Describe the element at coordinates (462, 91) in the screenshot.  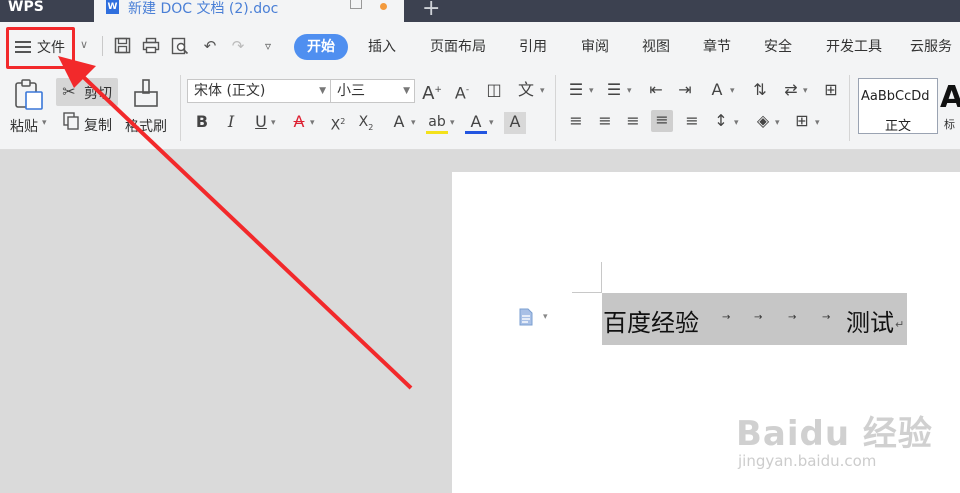
I see `decrease-font-size-icon: A-` at that location.